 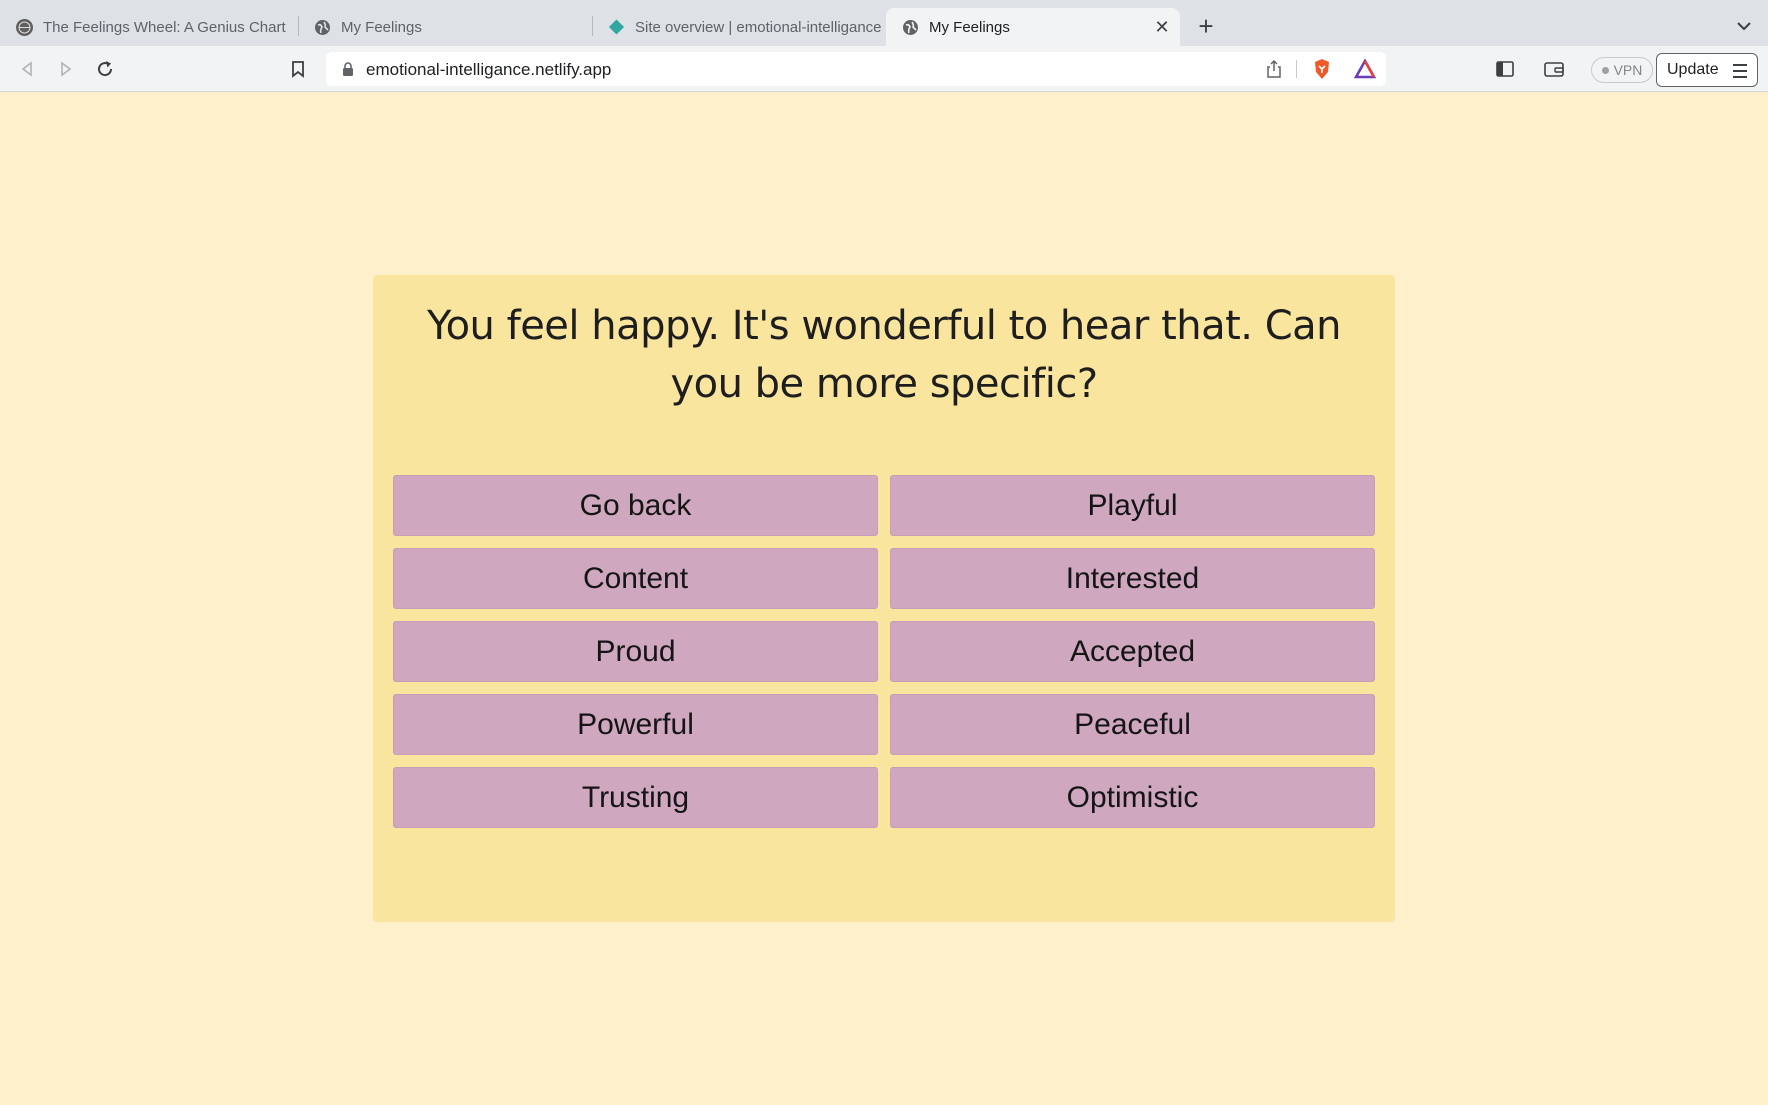 I want to click on tab-feelings-wheel: The Feelings Wheel: A Genius Chart, so click(x=149, y=27).